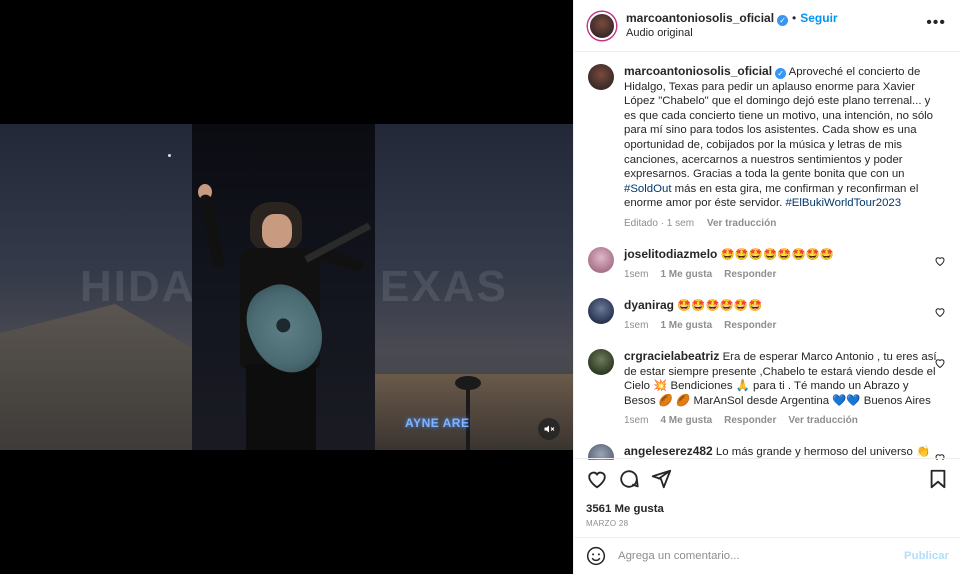  Describe the element at coordinates (938, 479) in the screenshot. I see `bookmark-icon` at that location.